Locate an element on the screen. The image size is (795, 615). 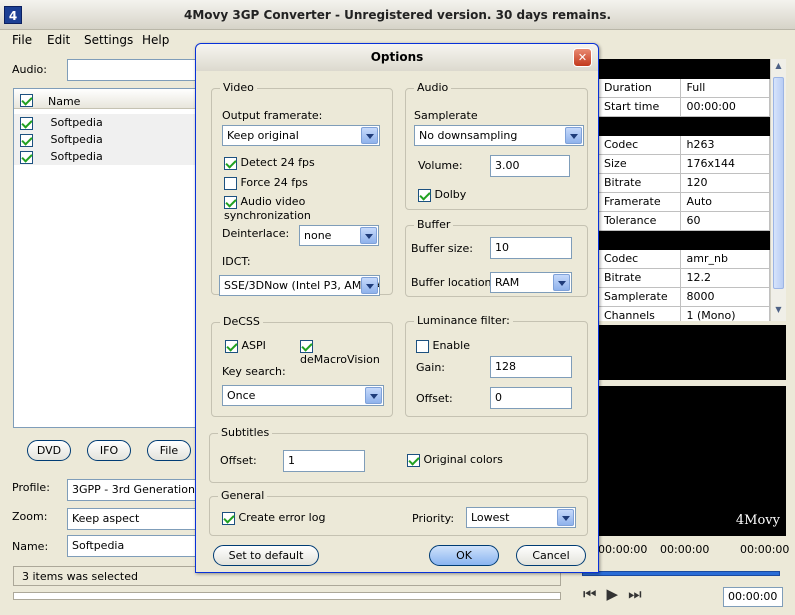
file-list-header: Name is located at coordinates (105, 99).